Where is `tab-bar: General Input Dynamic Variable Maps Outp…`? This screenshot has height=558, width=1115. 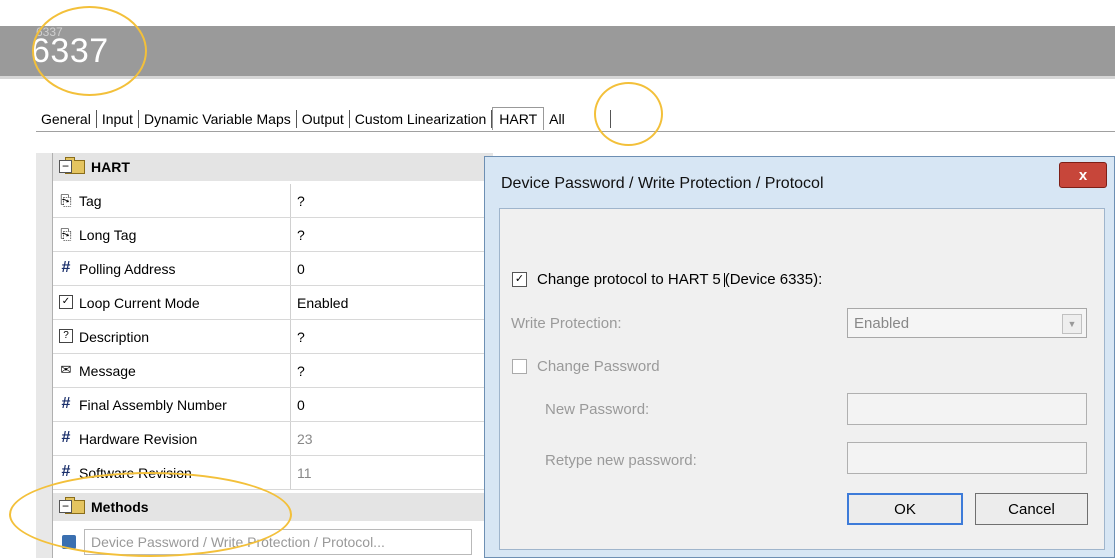
tab-bar: General Input Dynamic Variable Maps Outp… is located at coordinates (323, 118).